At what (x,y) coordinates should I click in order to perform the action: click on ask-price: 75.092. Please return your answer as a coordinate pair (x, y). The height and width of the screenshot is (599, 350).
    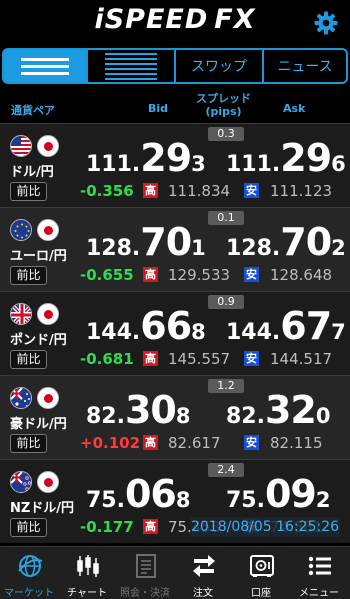
    Looking at the image, I should click on (278, 494).